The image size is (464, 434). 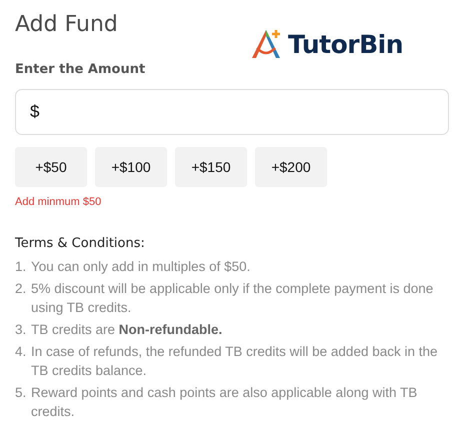 I want to click on quick-amount-button: +$200, so click(x=291, y=167).